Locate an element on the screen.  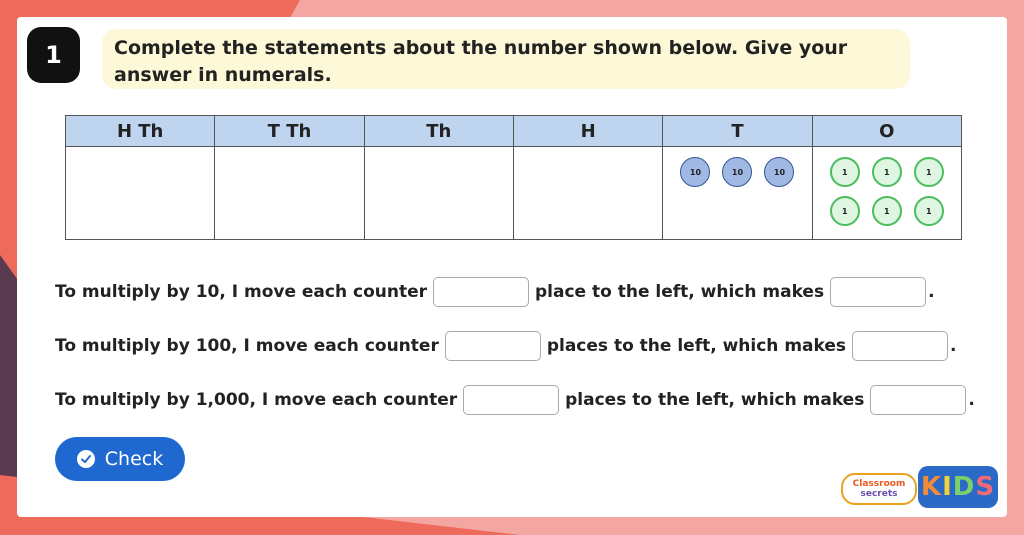
logo-text: secrets is located at coordinates (879, 494).